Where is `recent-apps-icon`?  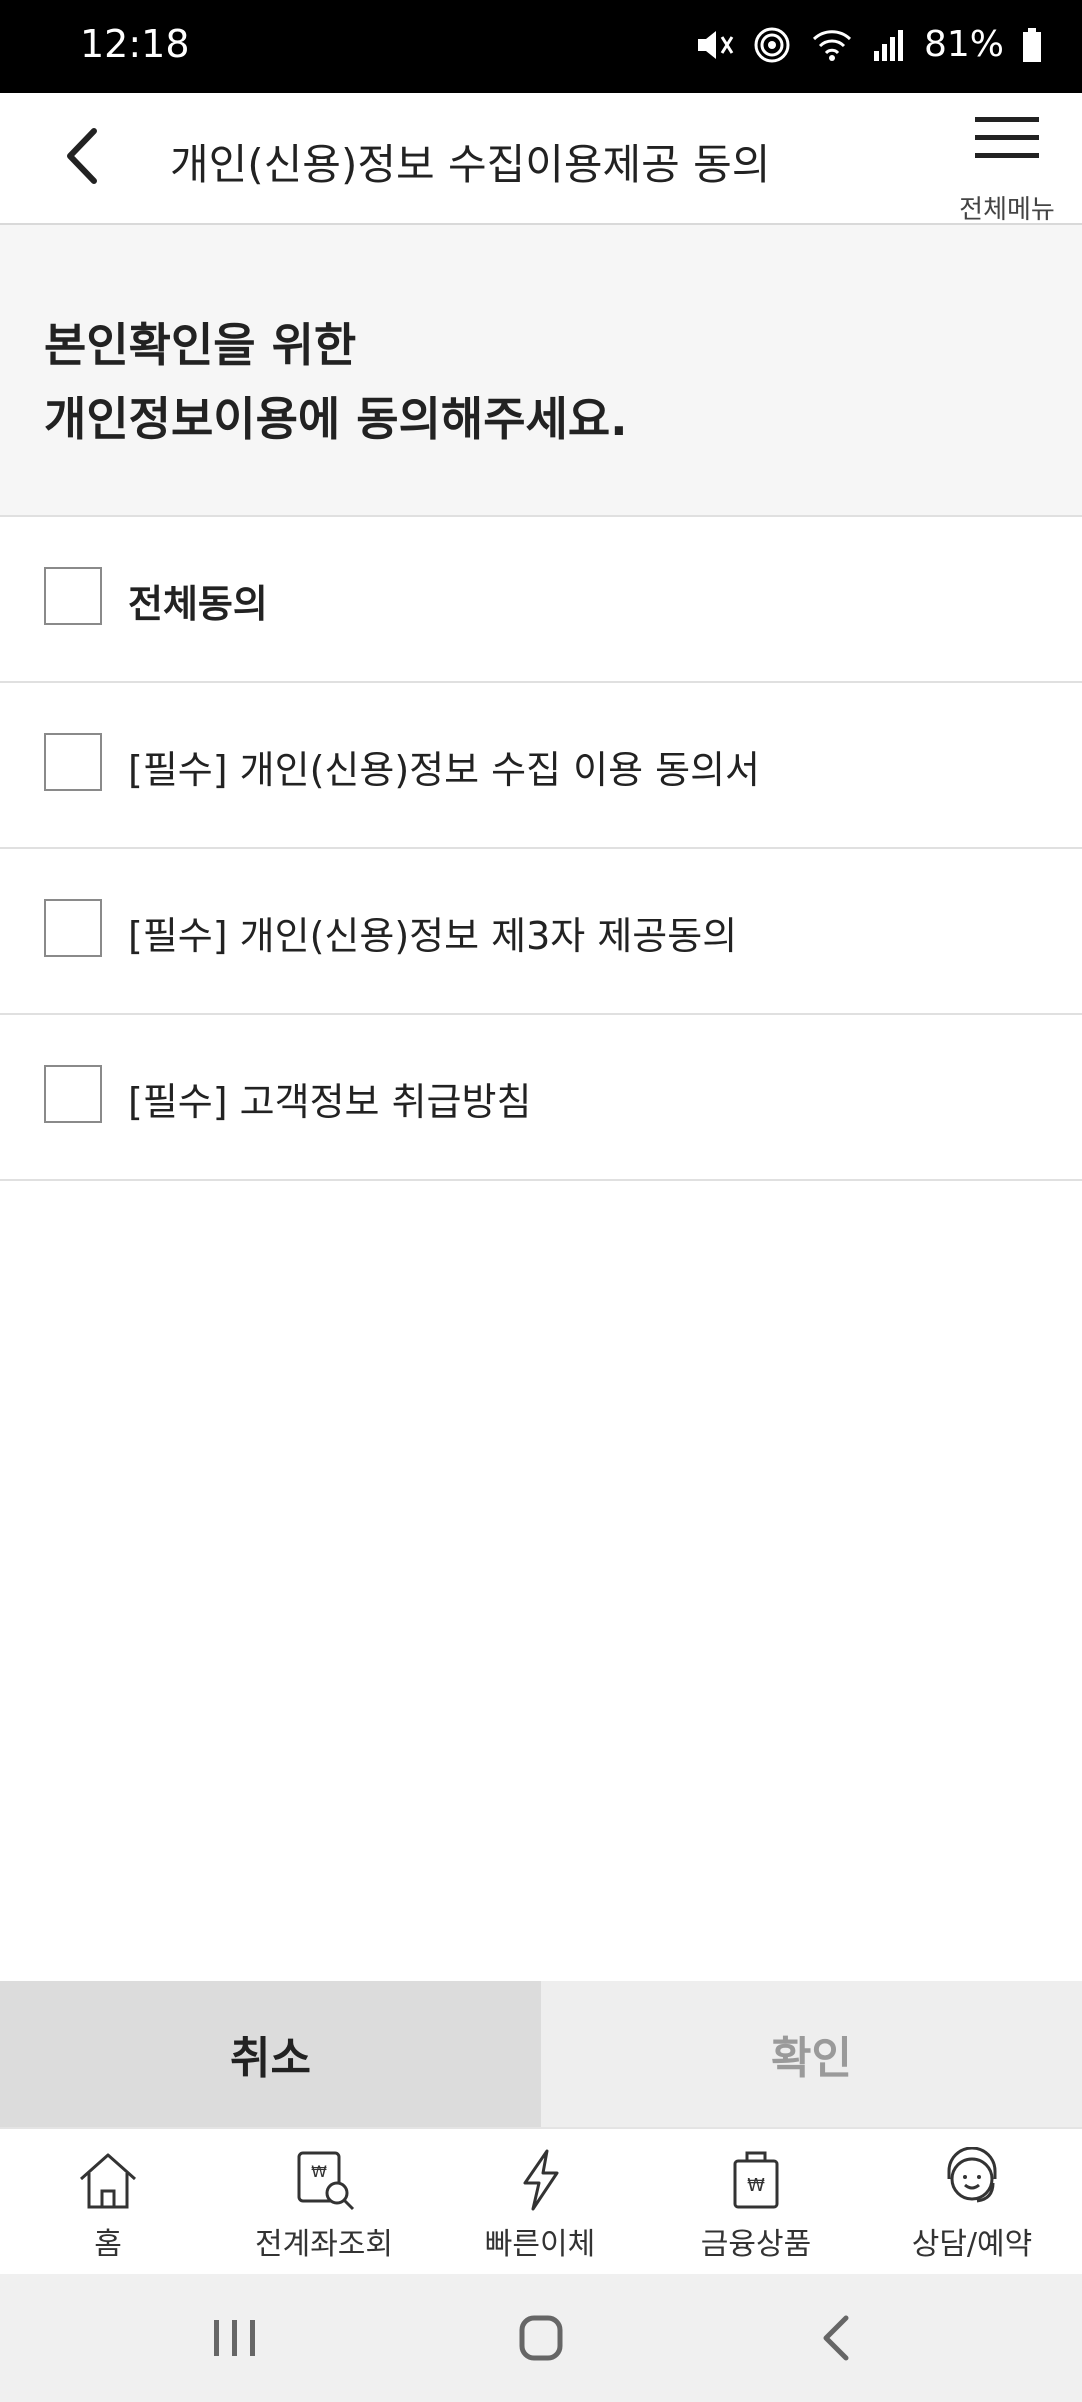
recent-apps-icon is located at coordinates (235, 2338).